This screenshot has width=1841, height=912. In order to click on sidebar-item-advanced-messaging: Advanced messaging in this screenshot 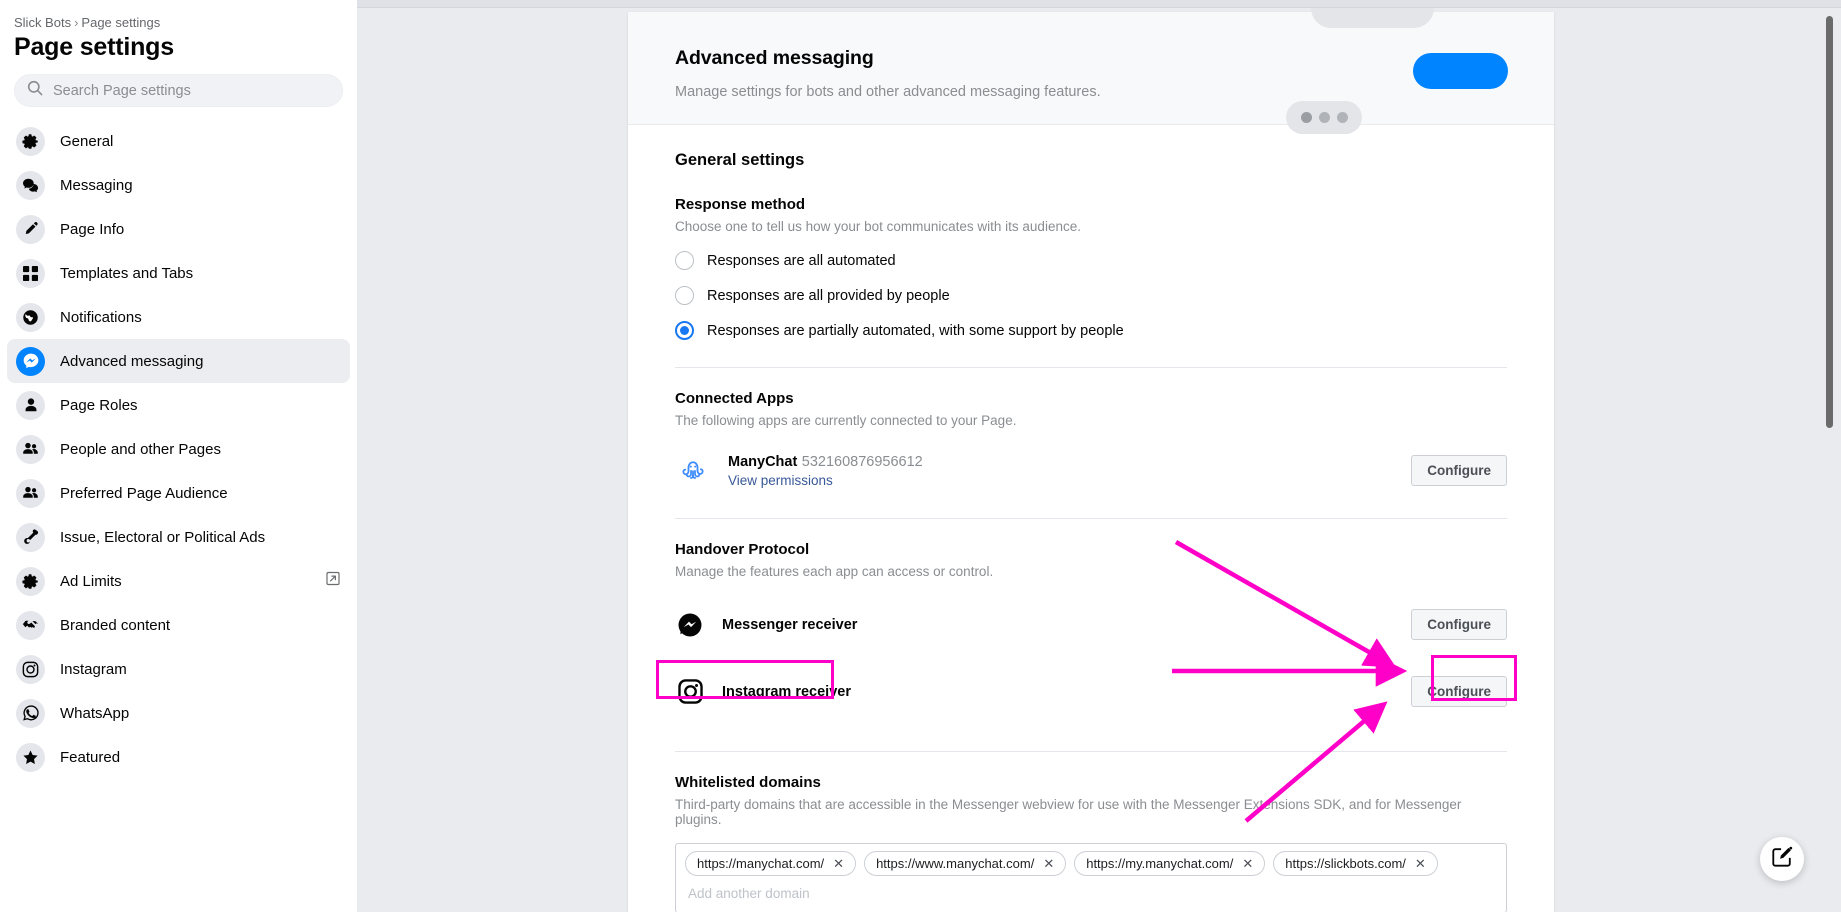, I will do `click(178, 361)`.